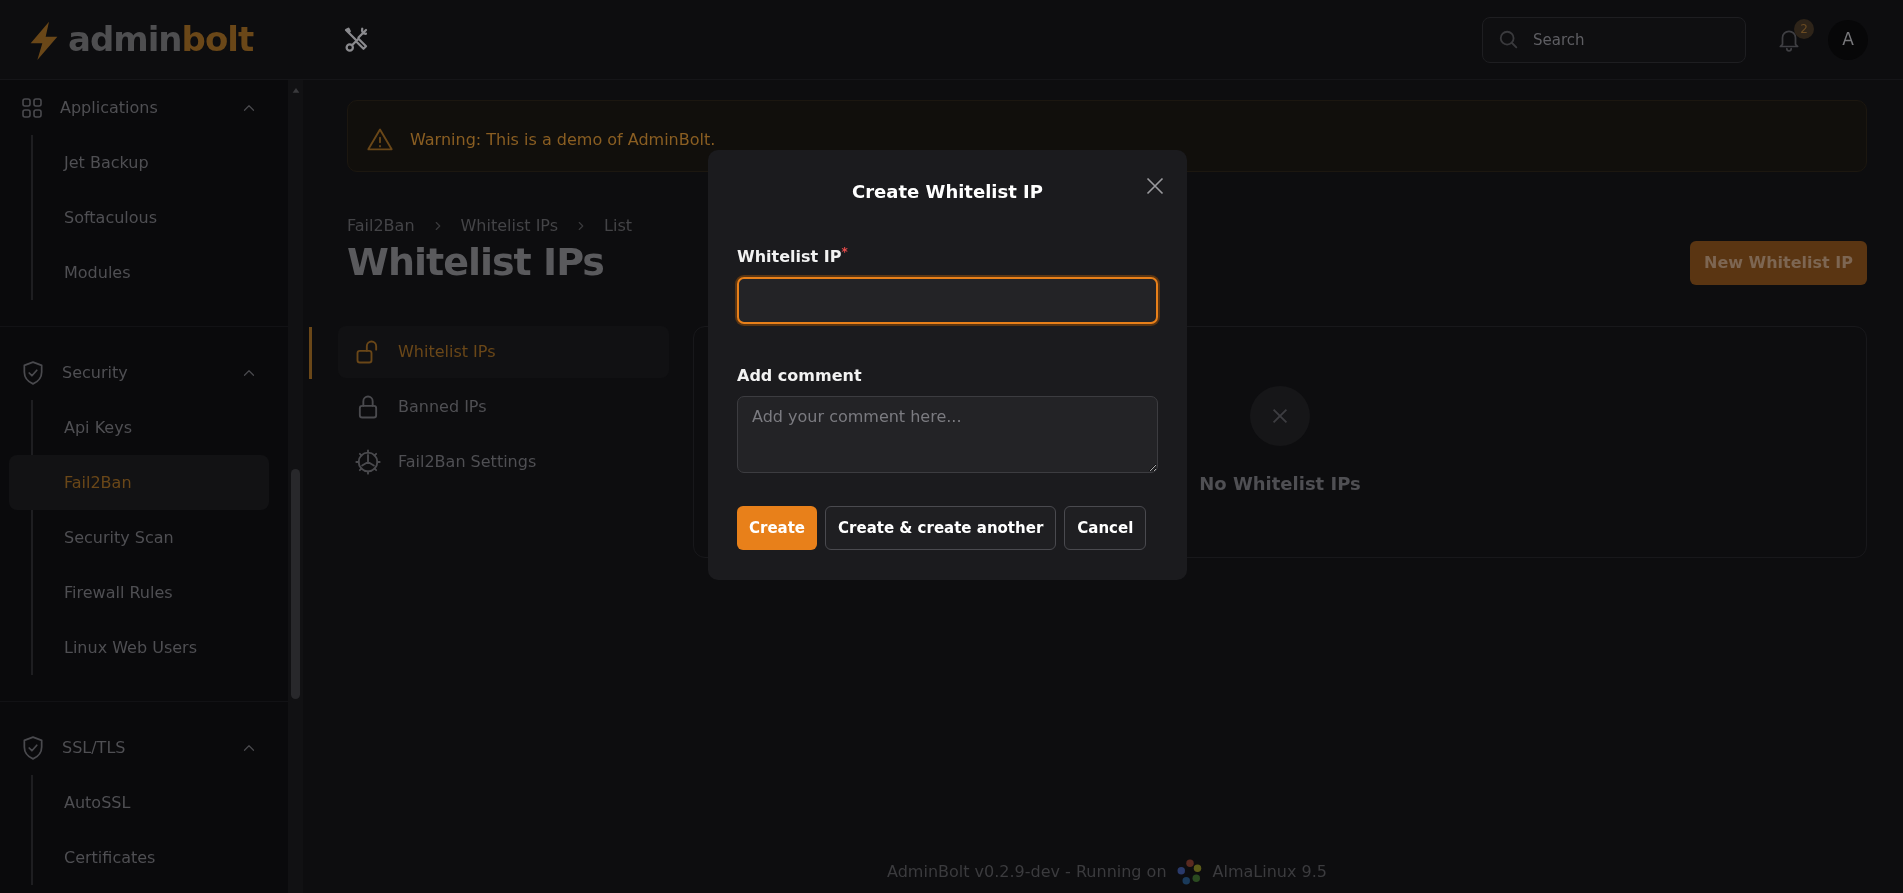 The image size is (1903, 893). Describe the element at coordinates (947, 192) in the screenshot. I see `modal-title: Create Whitelist IP` at that location.